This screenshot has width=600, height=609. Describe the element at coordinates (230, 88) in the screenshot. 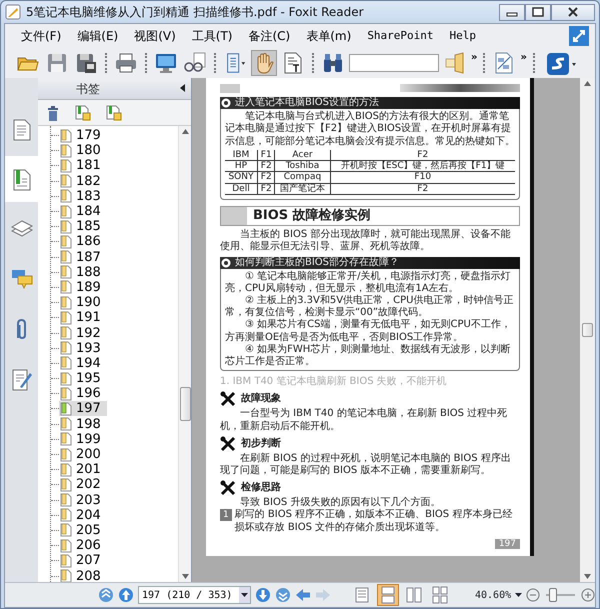

I see `page-logo` at that location.